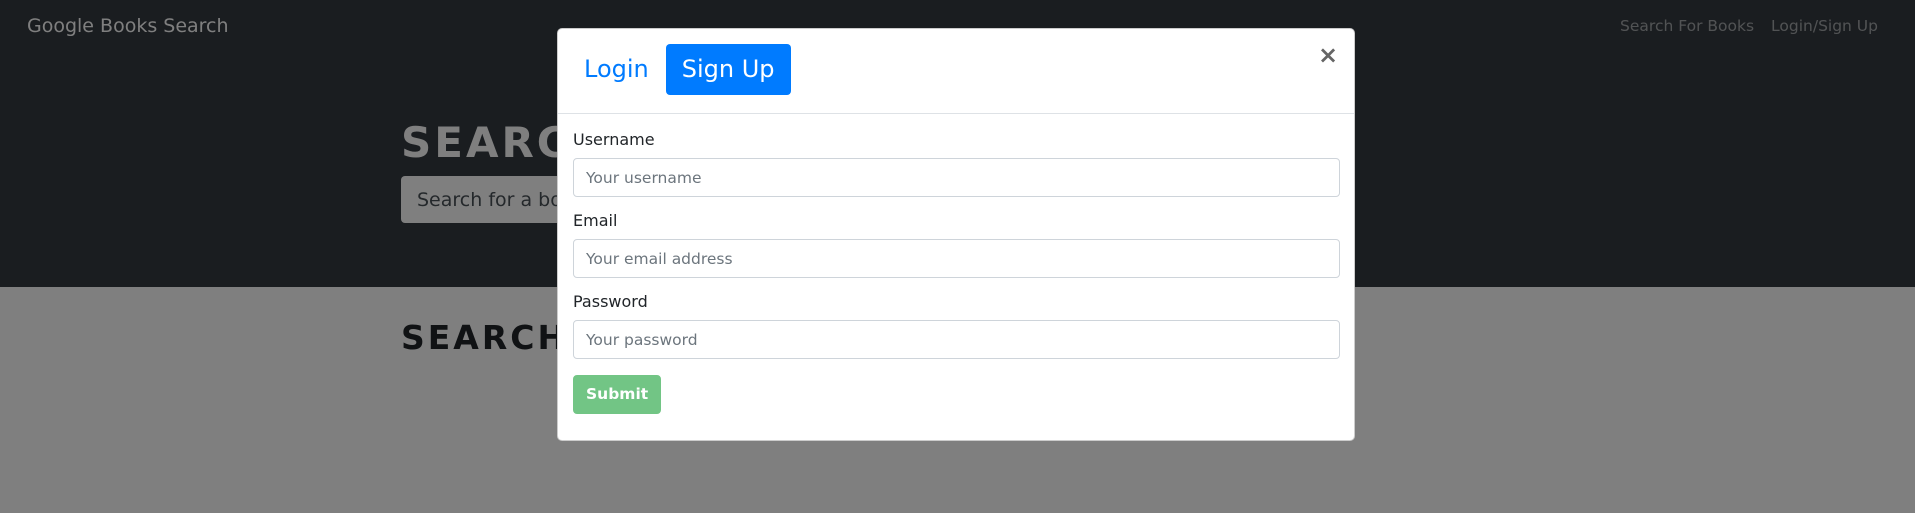 This screenshot has width=1915, height=513. I want to click on submit-button: Submit, so click(617, 394).